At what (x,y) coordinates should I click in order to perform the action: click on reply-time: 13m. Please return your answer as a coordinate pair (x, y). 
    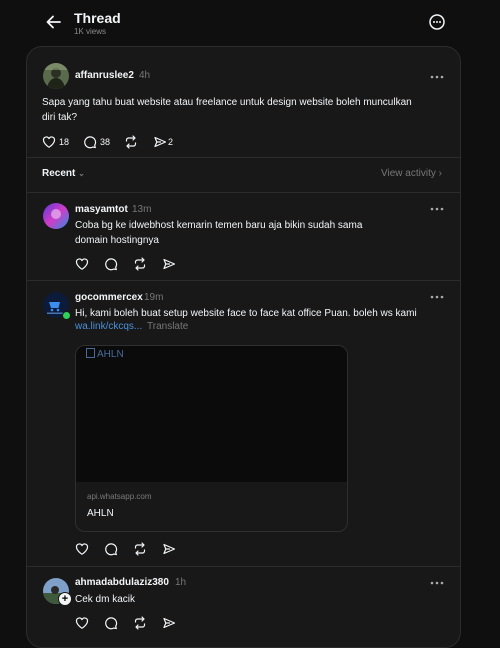
    Looking at the image, I should click on (142, 209).